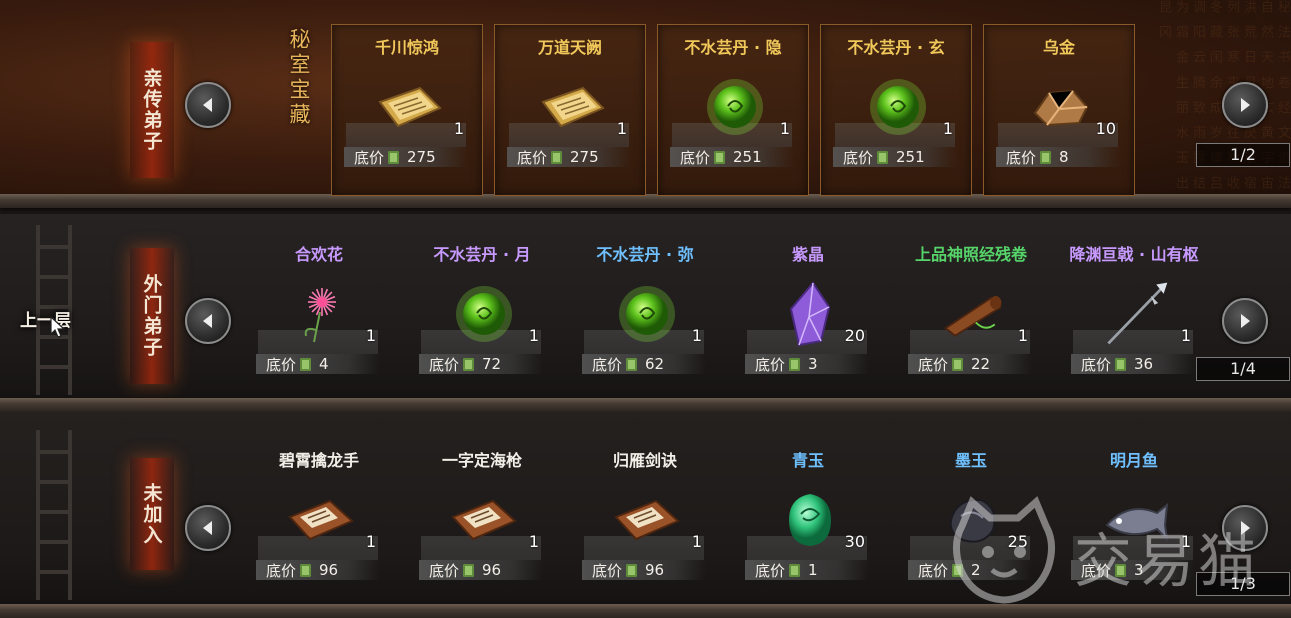 This screenshot has height=618, width=1291. I want to click on scroll-roll-icon, so click(973, 314).